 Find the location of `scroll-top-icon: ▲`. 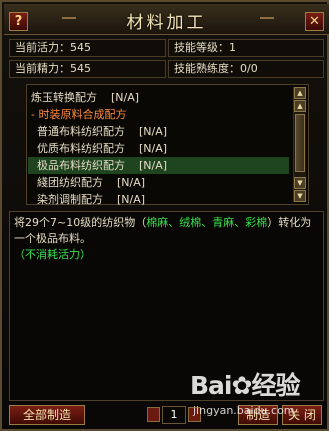

scroll-top-icon: ▲ is located at coordinates (300, 93).